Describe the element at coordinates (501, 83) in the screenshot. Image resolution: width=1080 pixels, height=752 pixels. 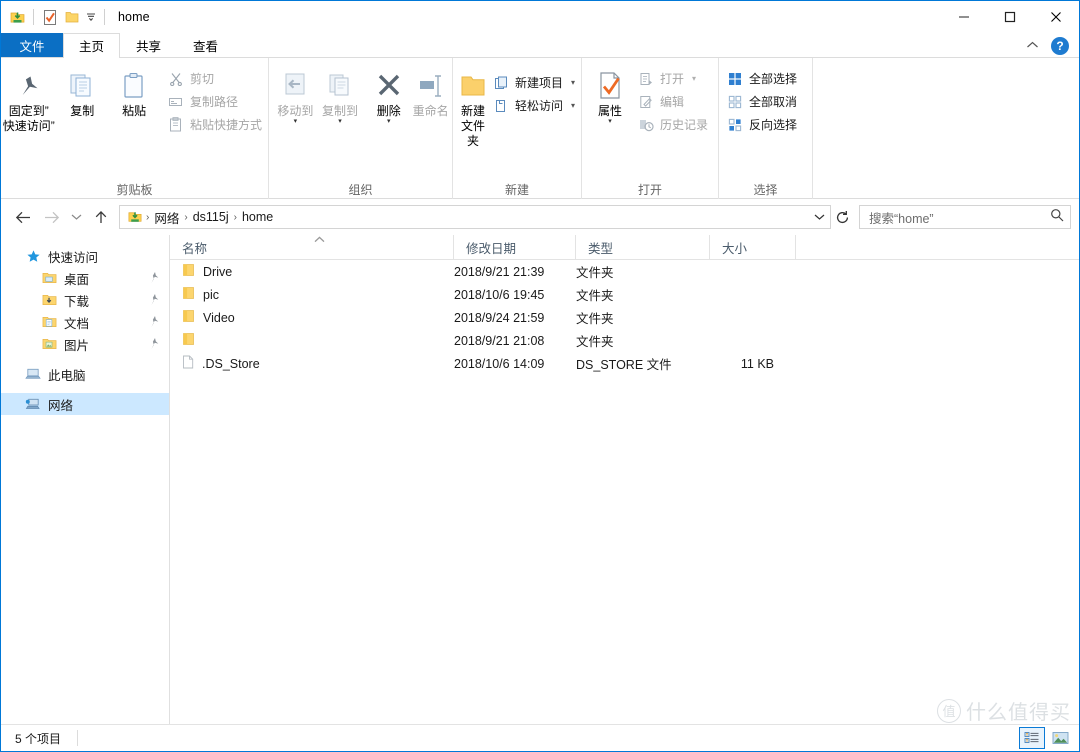
I see `new-item-icon` at that location.